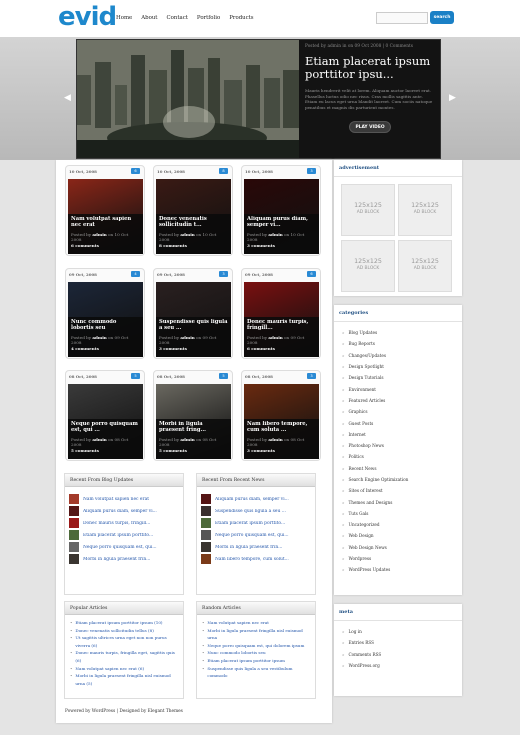  I want to click on sidebar-link: » Politics, so click(398, 456).